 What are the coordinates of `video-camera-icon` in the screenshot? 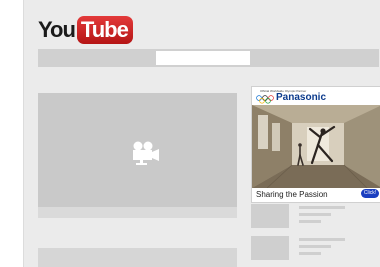 It's located at (146, 153).